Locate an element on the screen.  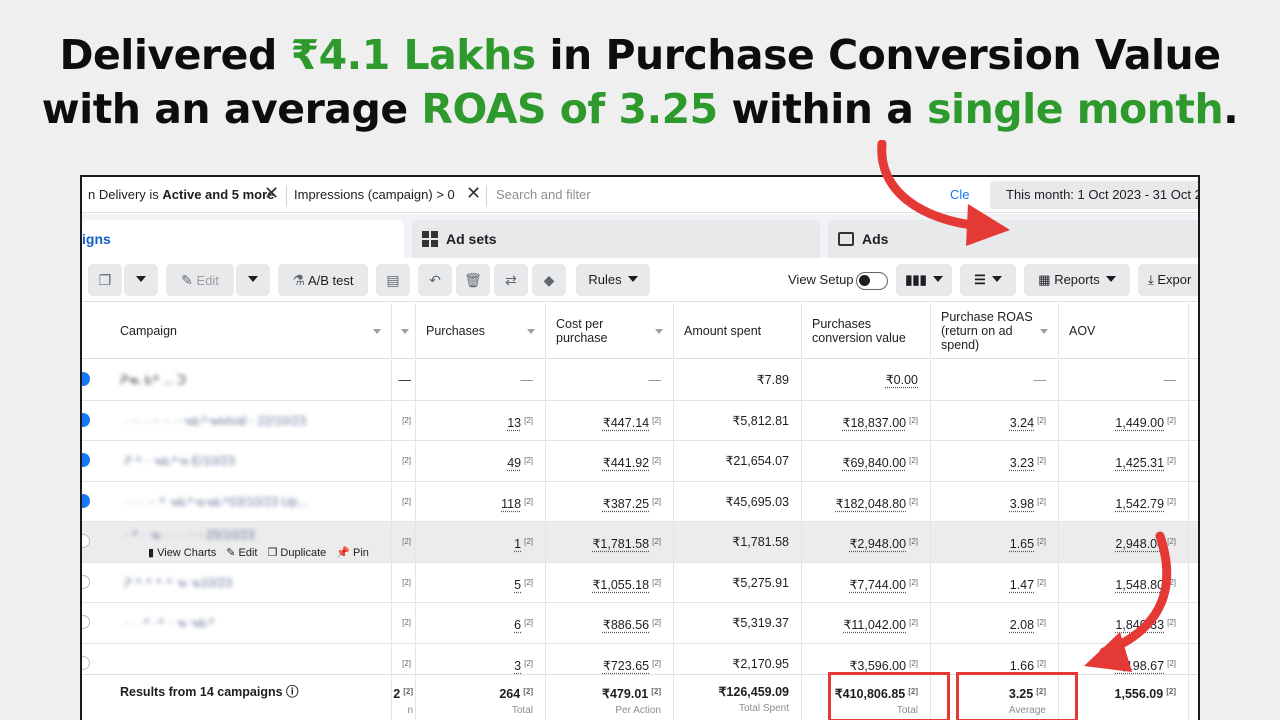
cell-cpp: ₹1,055.18 [2] is located at coordinates (610, 582).